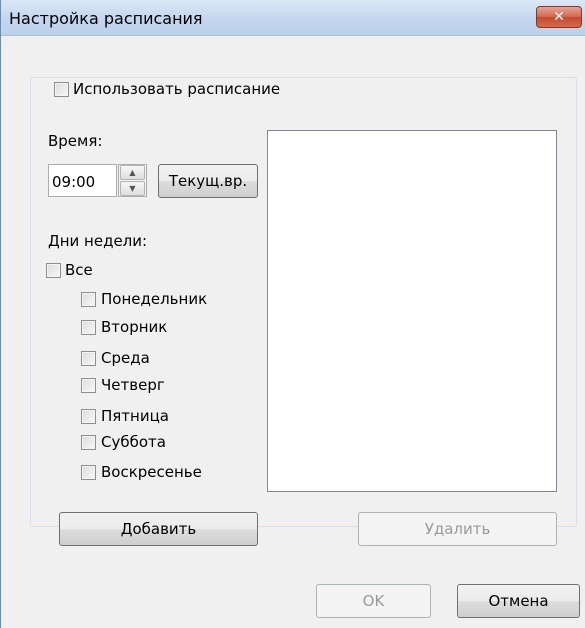  What do you see at coordinates (133, 442) in the screenshot?
I see `day-label-saturday: Суббота` at bounding box center [133, 442].